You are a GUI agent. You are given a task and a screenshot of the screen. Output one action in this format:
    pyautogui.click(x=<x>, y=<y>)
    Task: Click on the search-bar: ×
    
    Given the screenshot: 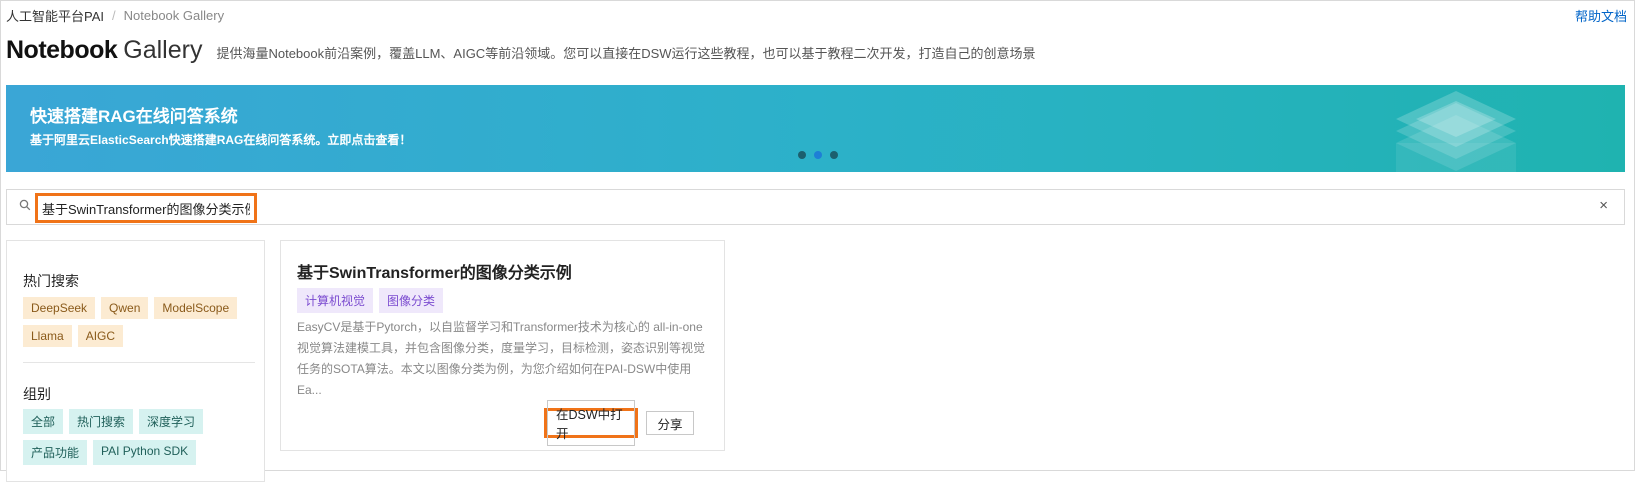 What is the action you would take?
    pyautogui.click(x=815, y=207)
    